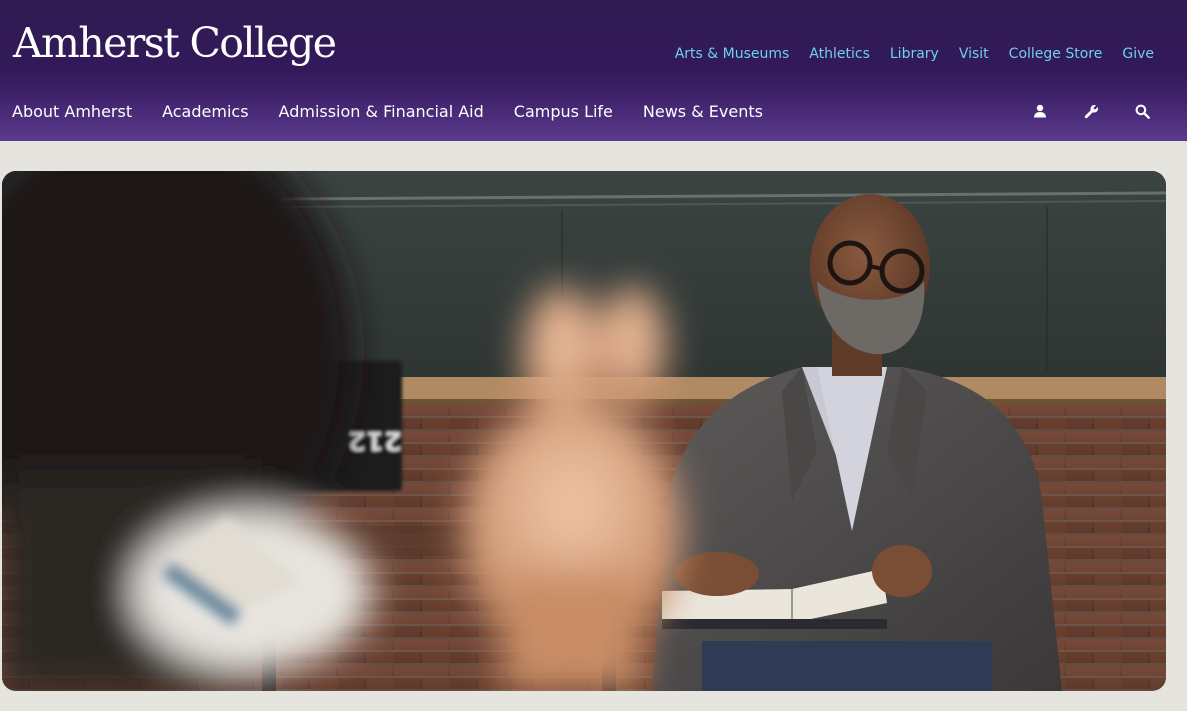 The image size is (1187, 711). What do you see at coordinates (703, 112) in the screenshot?
I see `main-nav-news-events: News & Events` at bounding box center [703, 112].